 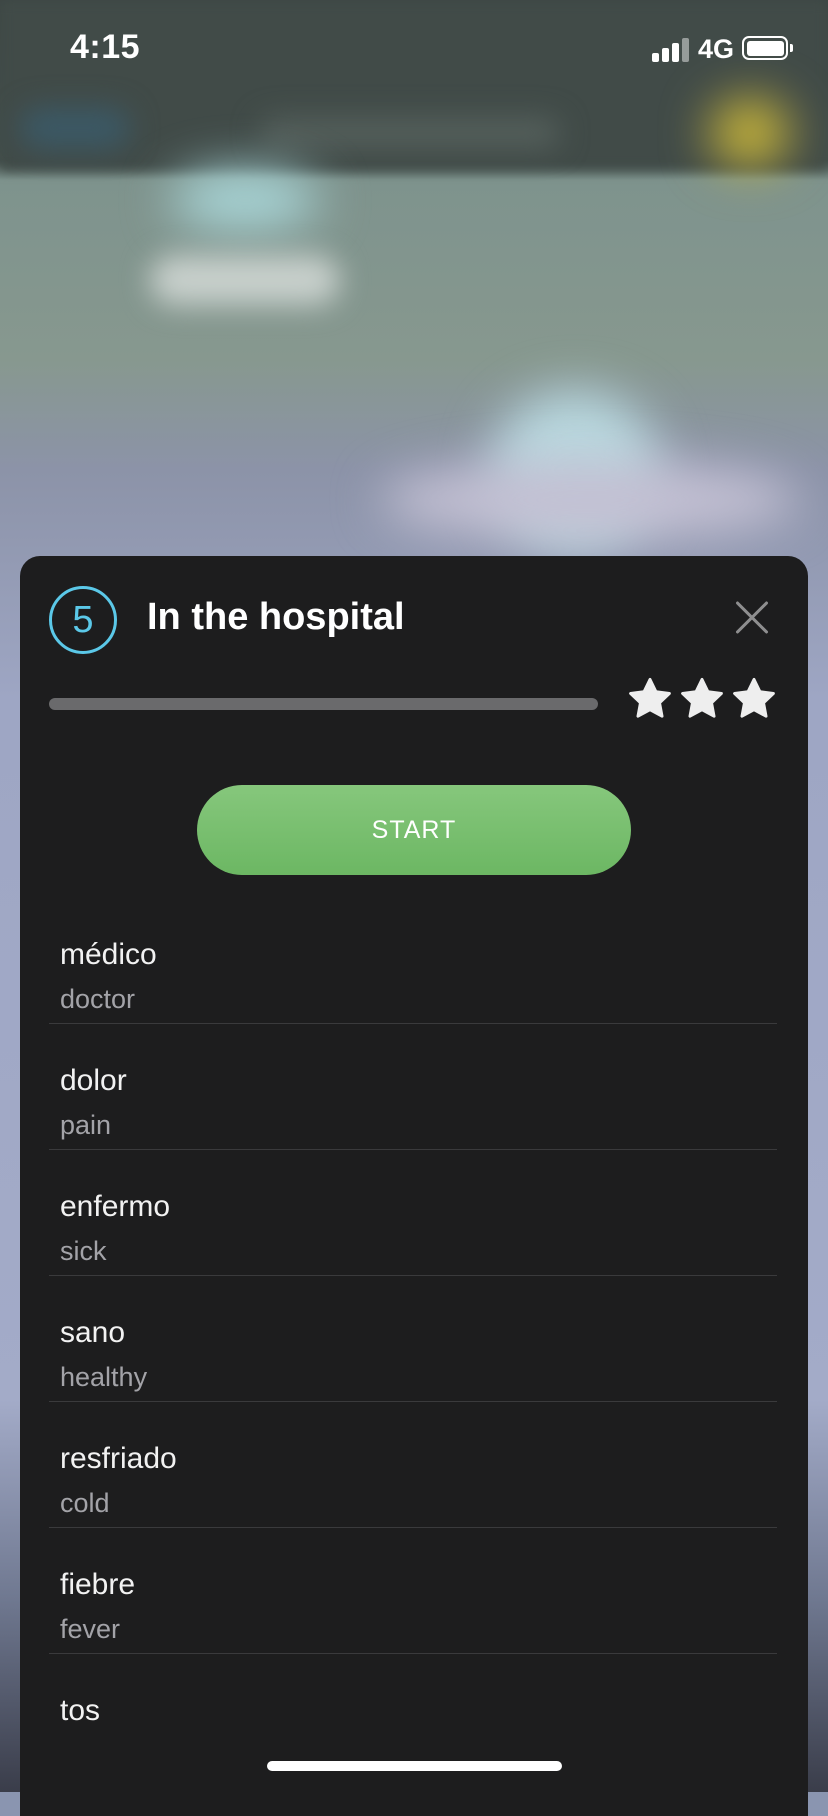 What do you see at coordinates (98, 1584) in the screenshot?
I see `vocab-word: fiebre` at bounding box center [98, 1584].